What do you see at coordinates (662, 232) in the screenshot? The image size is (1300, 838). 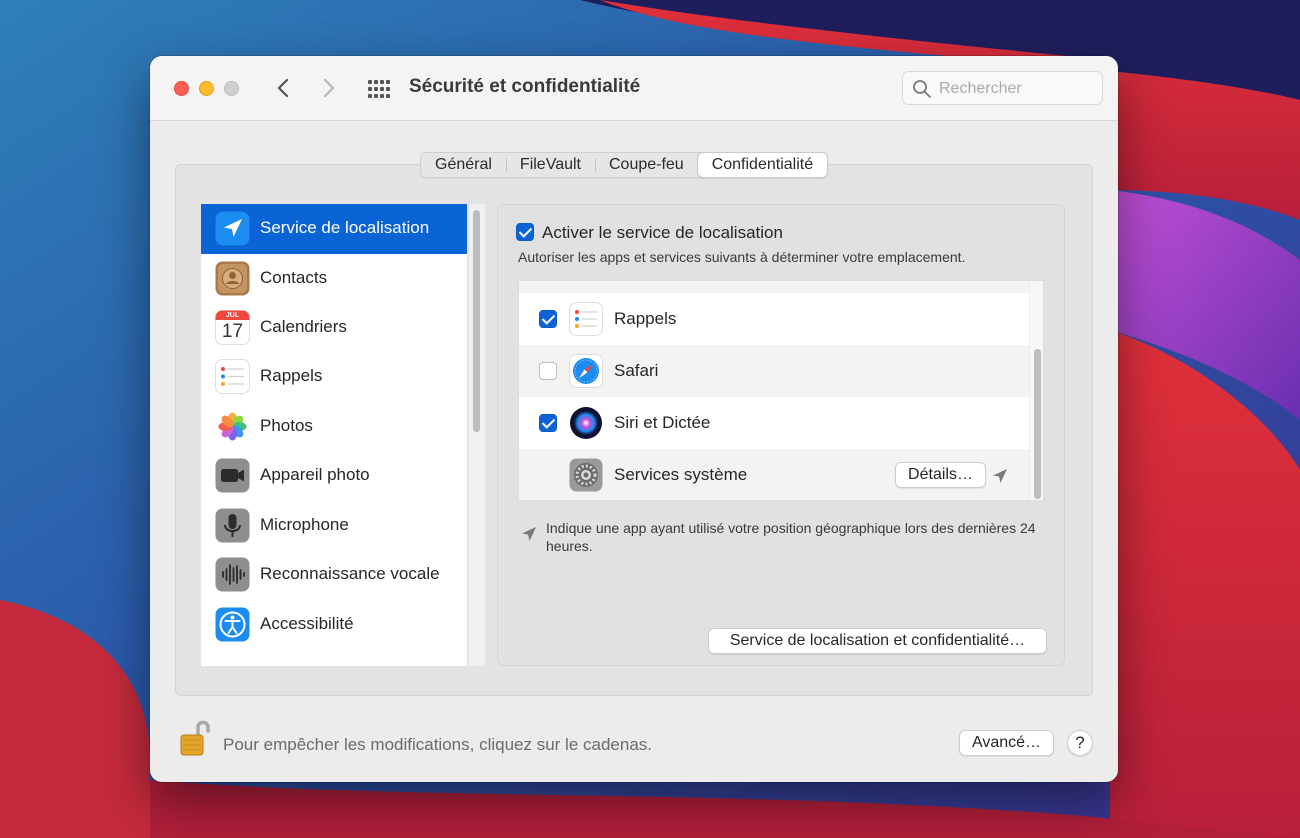 I see `enable-location-label: Activer le service de localisation` at bounding box center [662, 232].